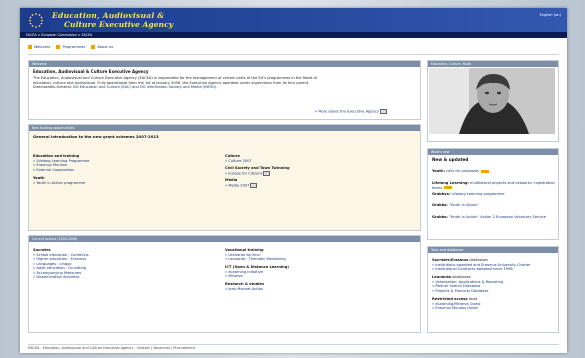 The width and height of the screenshot is (585, 358). Describe the element at coordinates (293, 54) in the screenshot. I see `divider` at that location.